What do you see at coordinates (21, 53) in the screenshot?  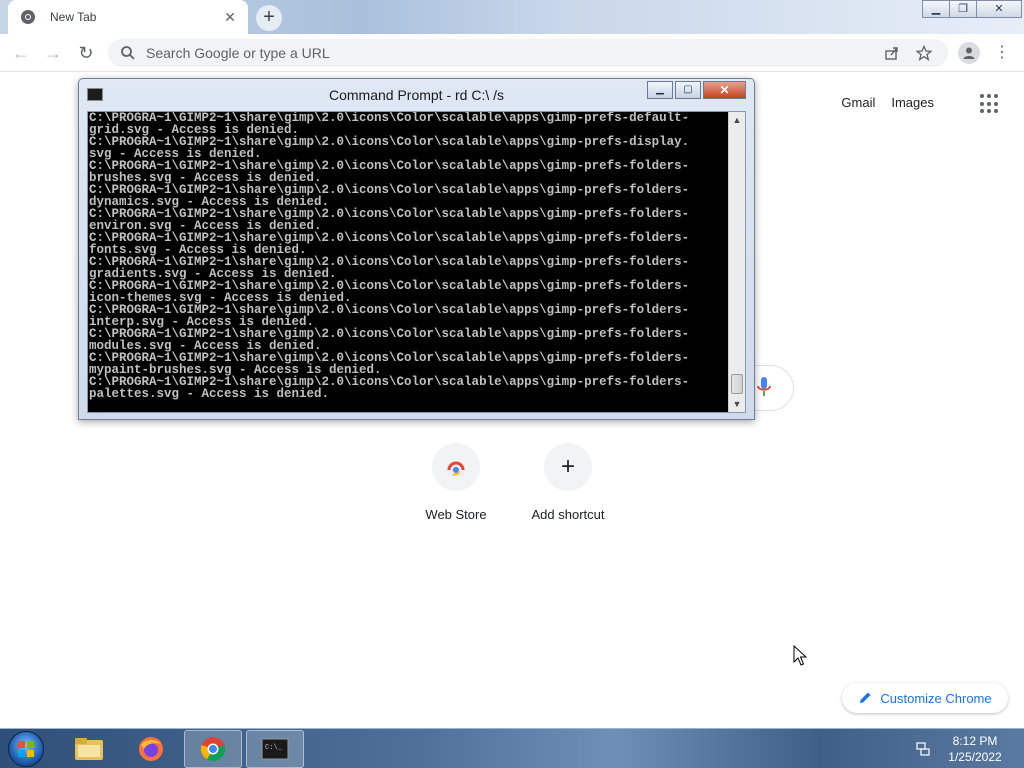 I see `back-arrow-icon: ←` at bounding box center [21, 53].